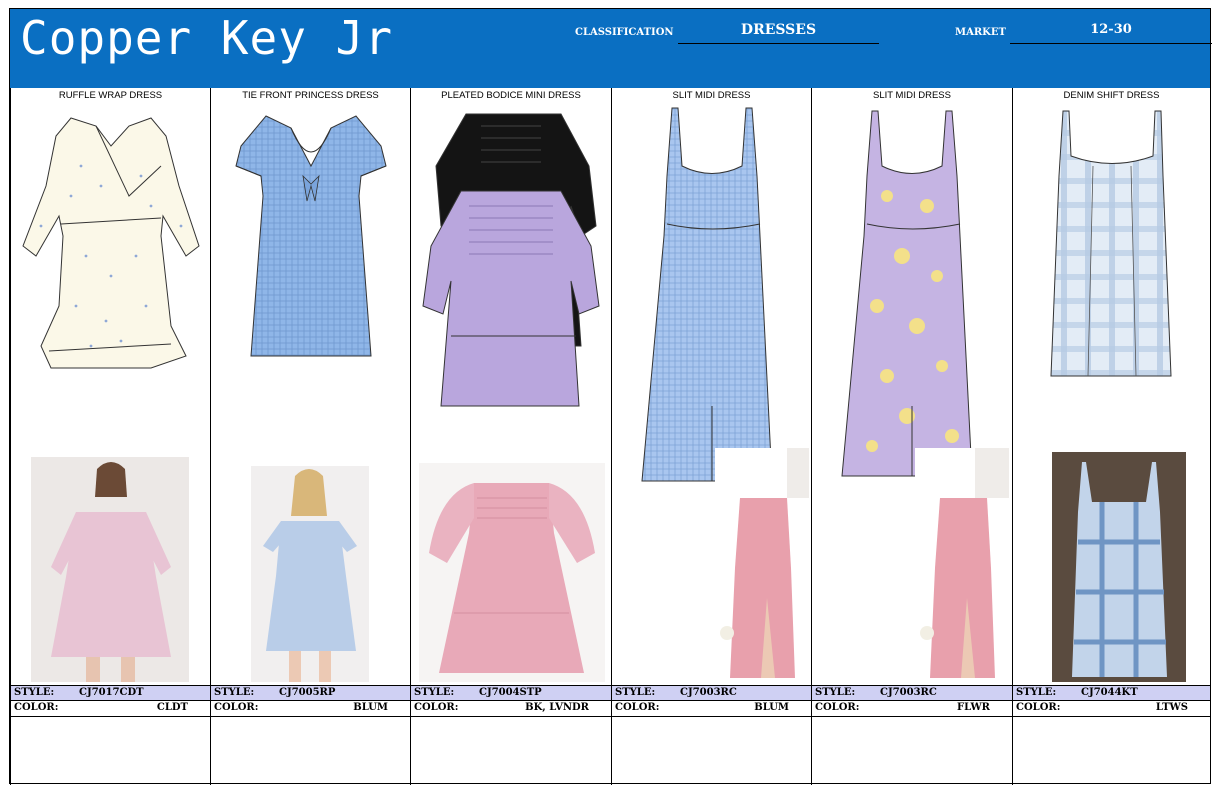 The width and height of the screenshot is (1217, 790). I want to click on market-value: 12-30, so click(1111, 33).